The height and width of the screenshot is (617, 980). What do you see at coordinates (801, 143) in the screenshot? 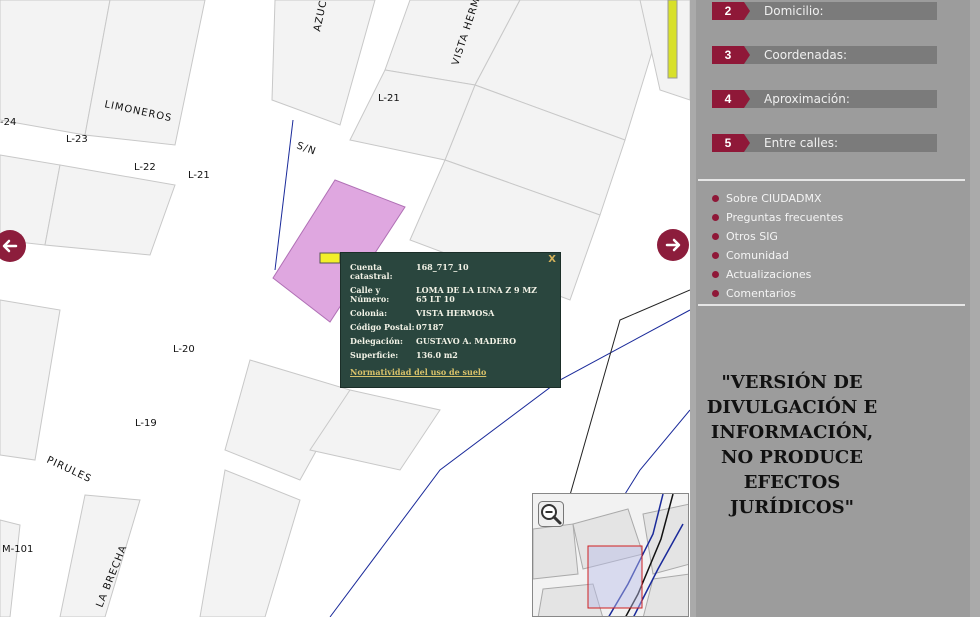
I see `step-label: Entre calles:` at bounding box center [801, 143].